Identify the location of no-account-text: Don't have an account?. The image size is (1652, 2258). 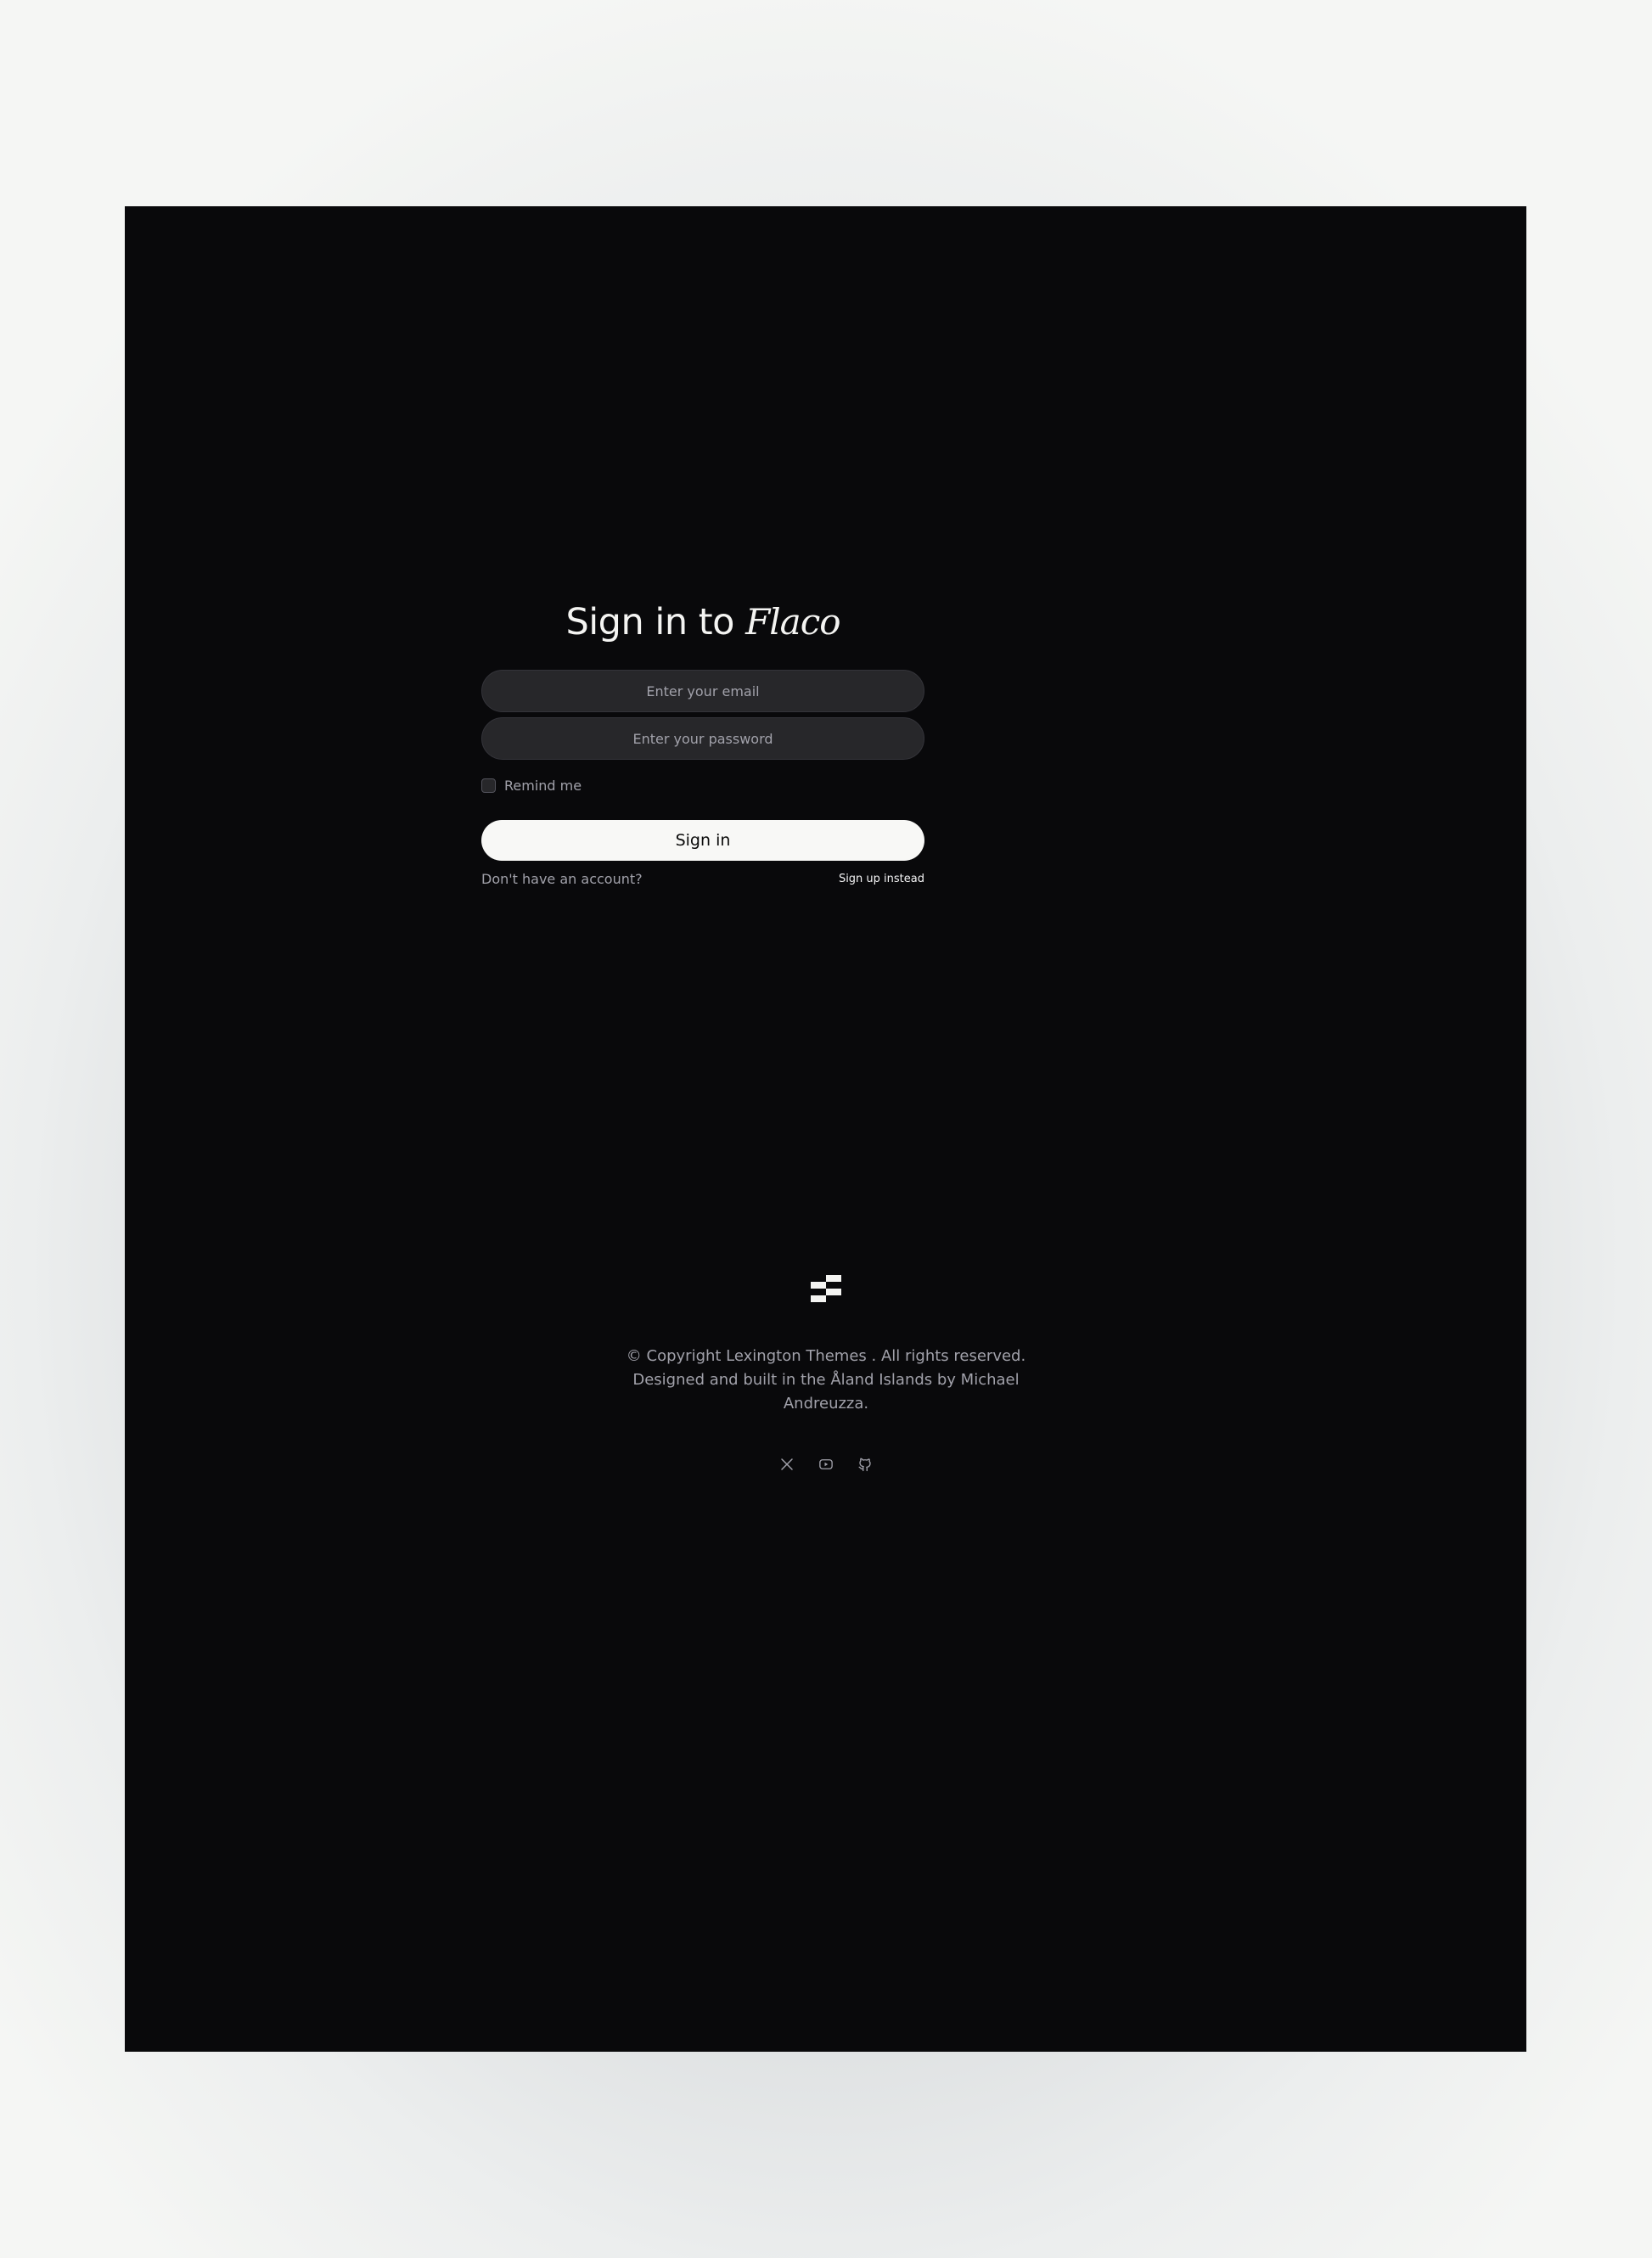
(562, 878).